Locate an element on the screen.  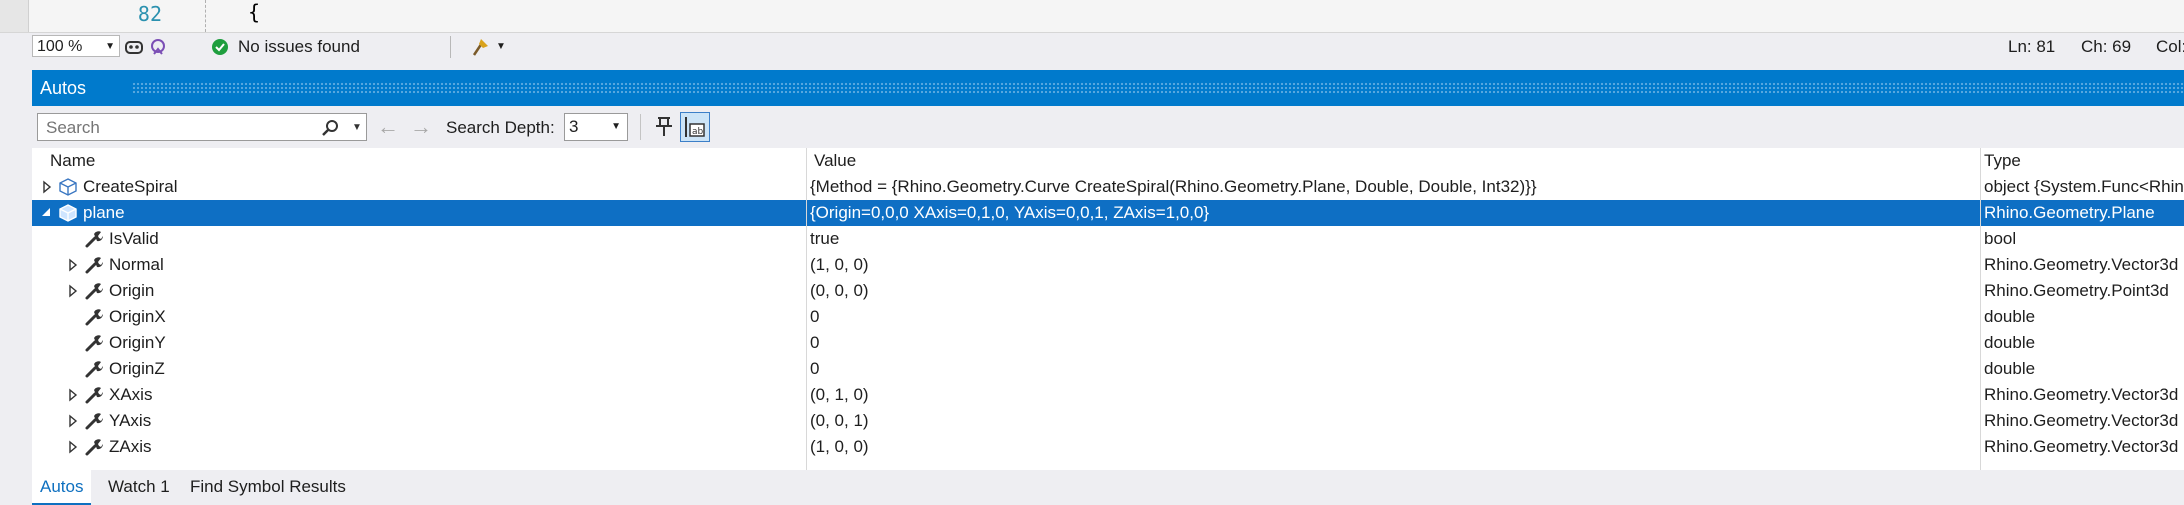
code-cleanup-icon is located at coordinates (480, 47).